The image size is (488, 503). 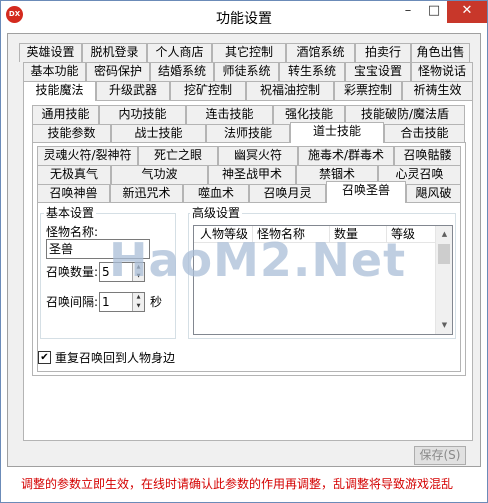 What do you see at coordinates (427, 155) in the screenshot?
I see `tab-summon-skeleton: 召唤骷髅` at bounding box center [427, 155].